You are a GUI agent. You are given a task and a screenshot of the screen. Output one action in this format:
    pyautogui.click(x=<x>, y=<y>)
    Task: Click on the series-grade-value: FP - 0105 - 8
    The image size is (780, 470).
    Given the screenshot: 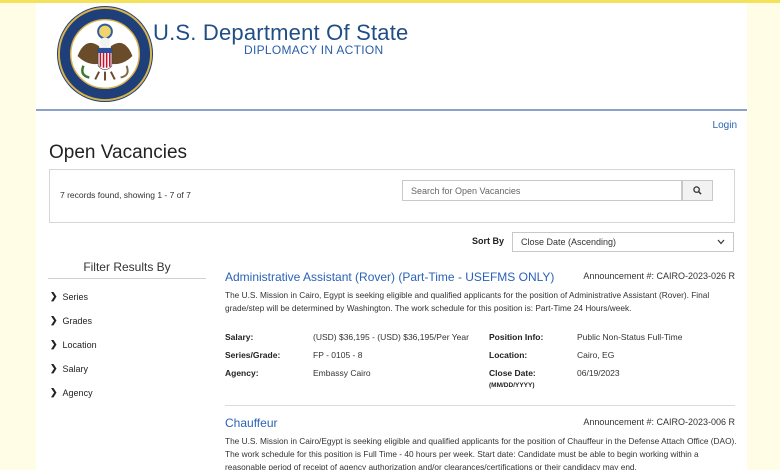 What is the action you would take?
    pyautogui.click(x=338, y=355)
    